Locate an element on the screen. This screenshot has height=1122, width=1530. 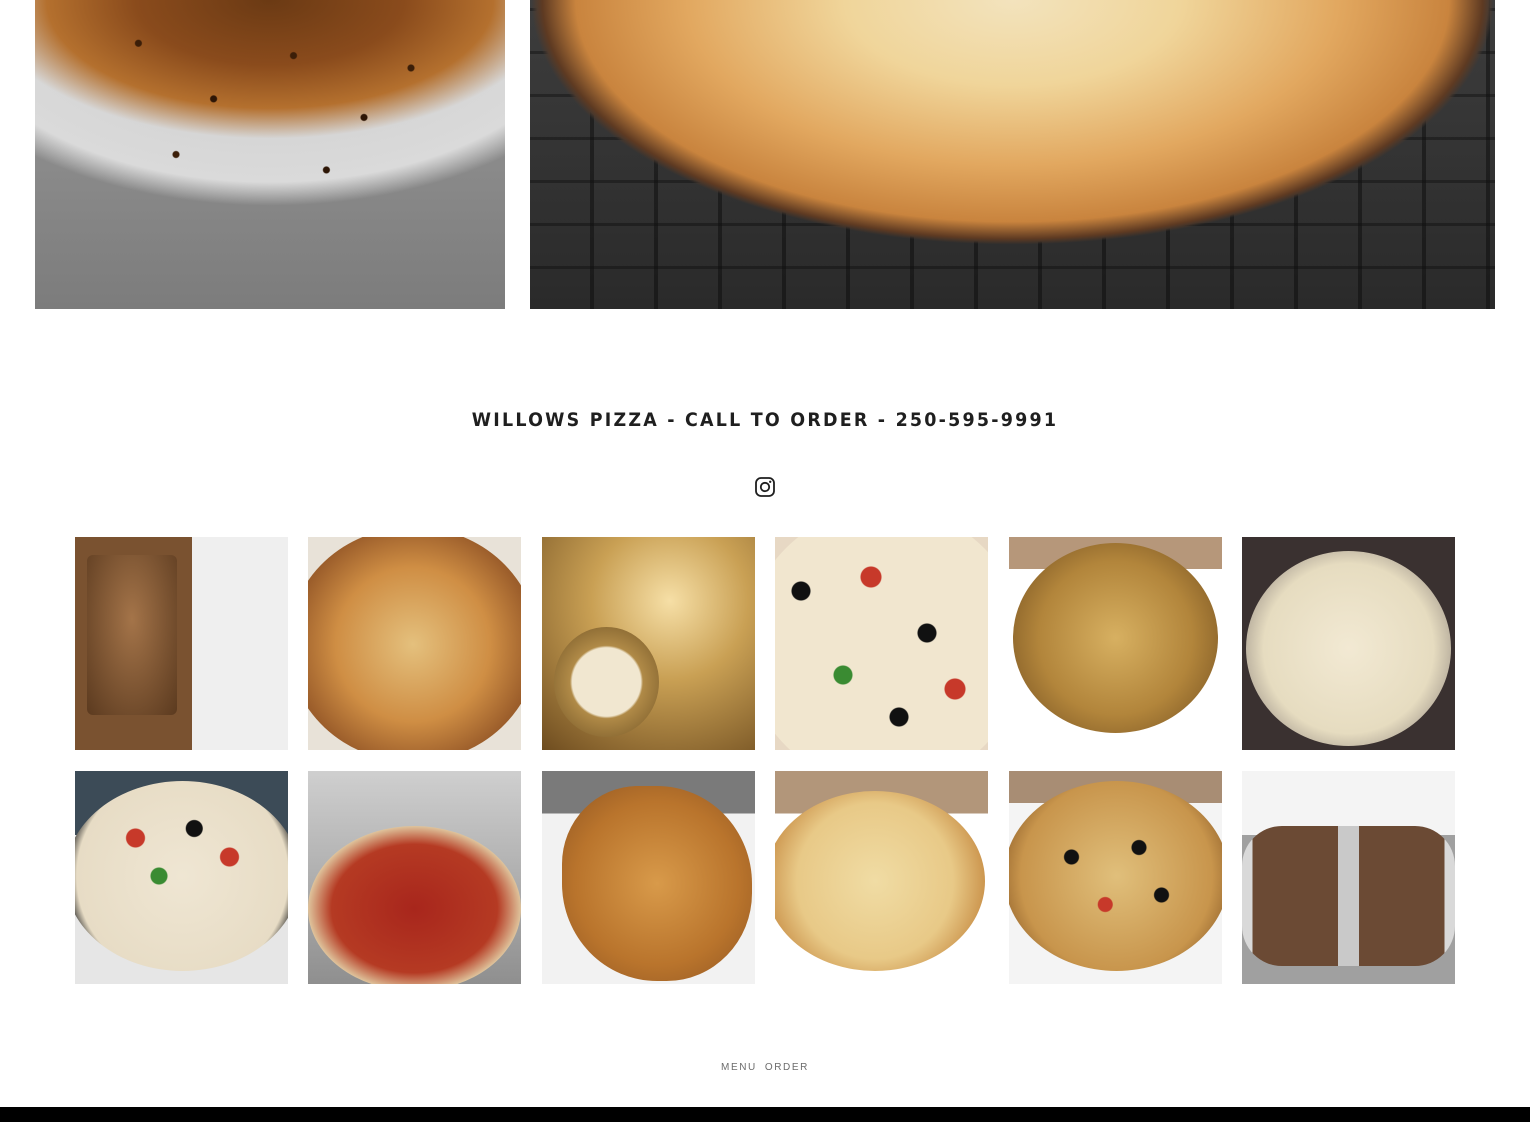
gallery-tile-pan-pizza is located at coordinates (1348, 643).